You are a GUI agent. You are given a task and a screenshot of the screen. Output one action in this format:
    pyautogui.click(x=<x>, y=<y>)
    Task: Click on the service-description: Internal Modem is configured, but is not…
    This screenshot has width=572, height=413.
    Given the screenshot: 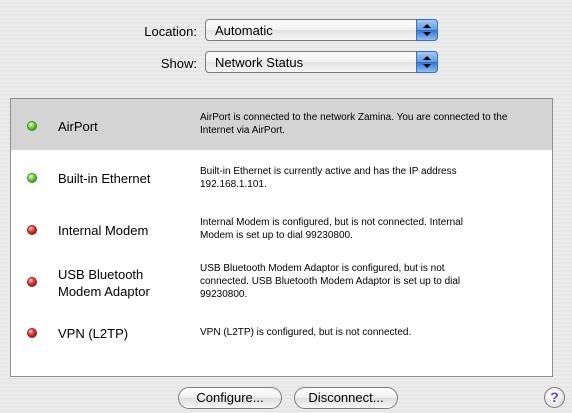 What is the action you would take?
    pyautogui.click(x=331, y=229)
    